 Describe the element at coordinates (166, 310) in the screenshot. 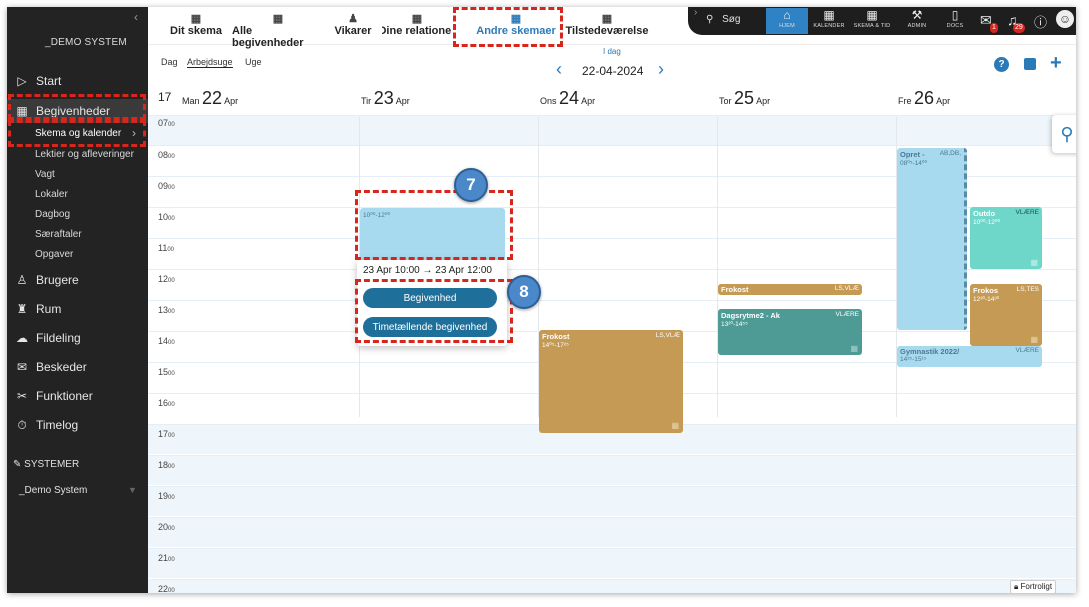

I see `hour-label: 1300` at that location.